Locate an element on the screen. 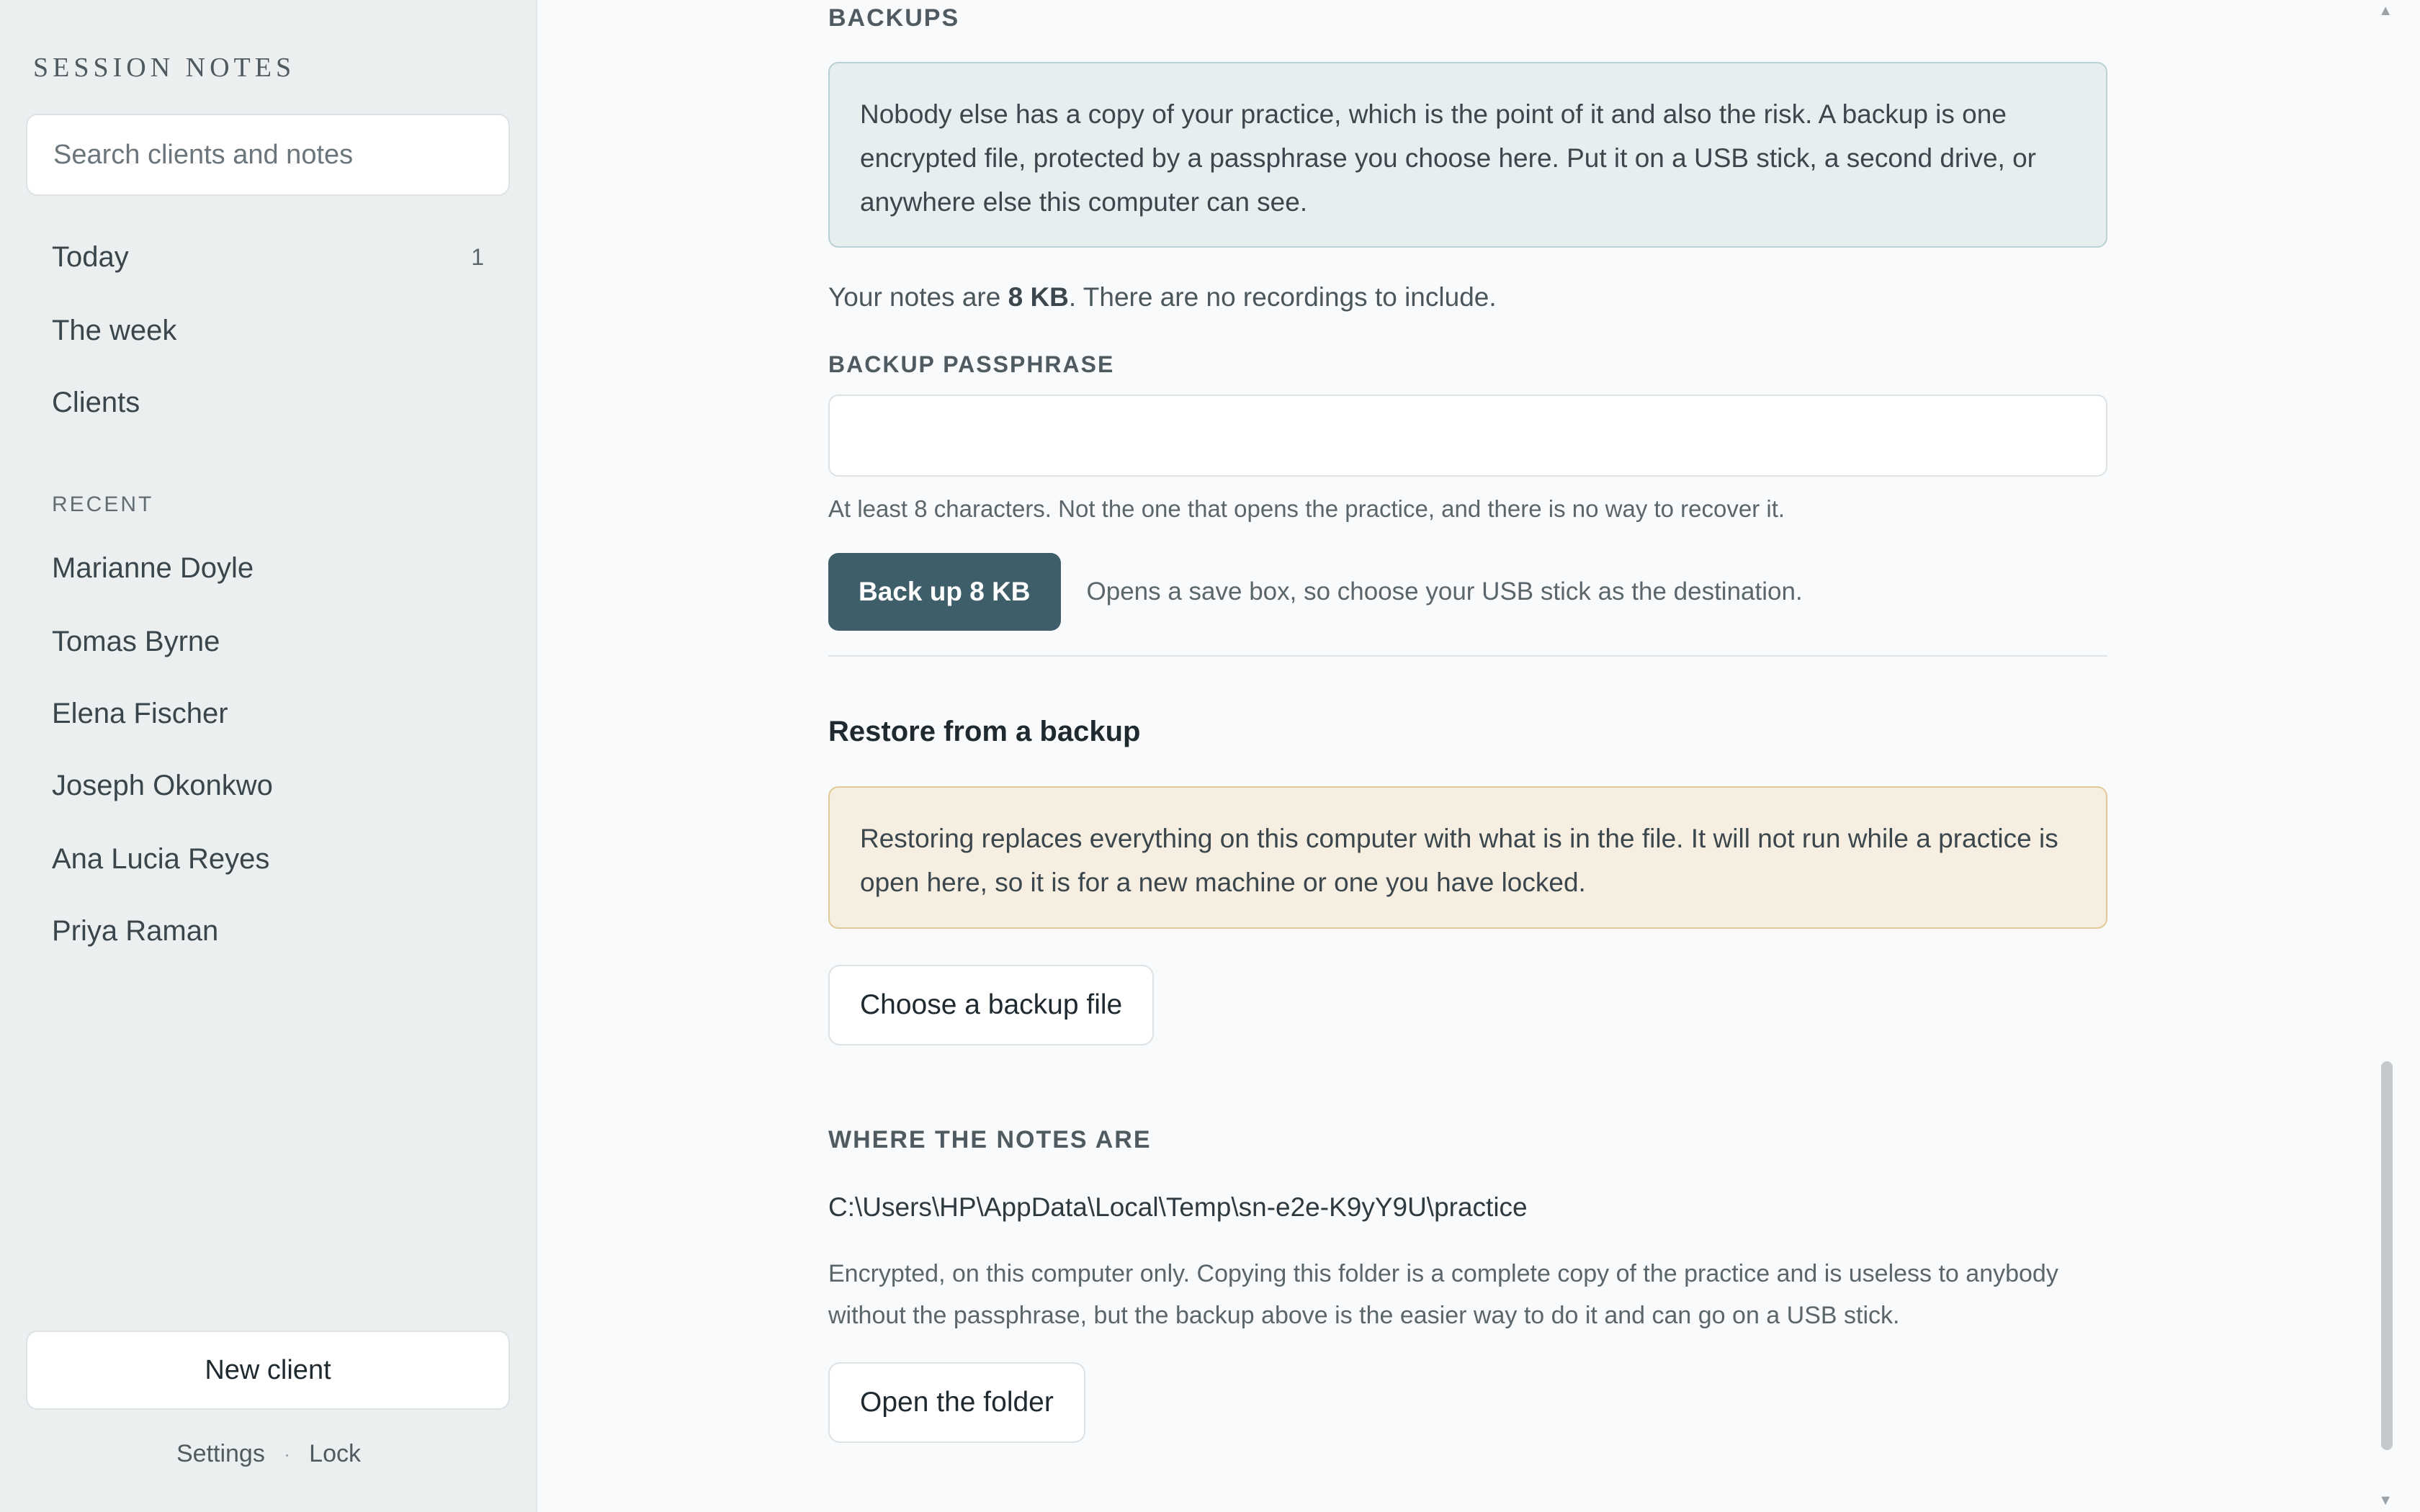  restore-title: Restore from a backup is located at coordinates (984, 731).